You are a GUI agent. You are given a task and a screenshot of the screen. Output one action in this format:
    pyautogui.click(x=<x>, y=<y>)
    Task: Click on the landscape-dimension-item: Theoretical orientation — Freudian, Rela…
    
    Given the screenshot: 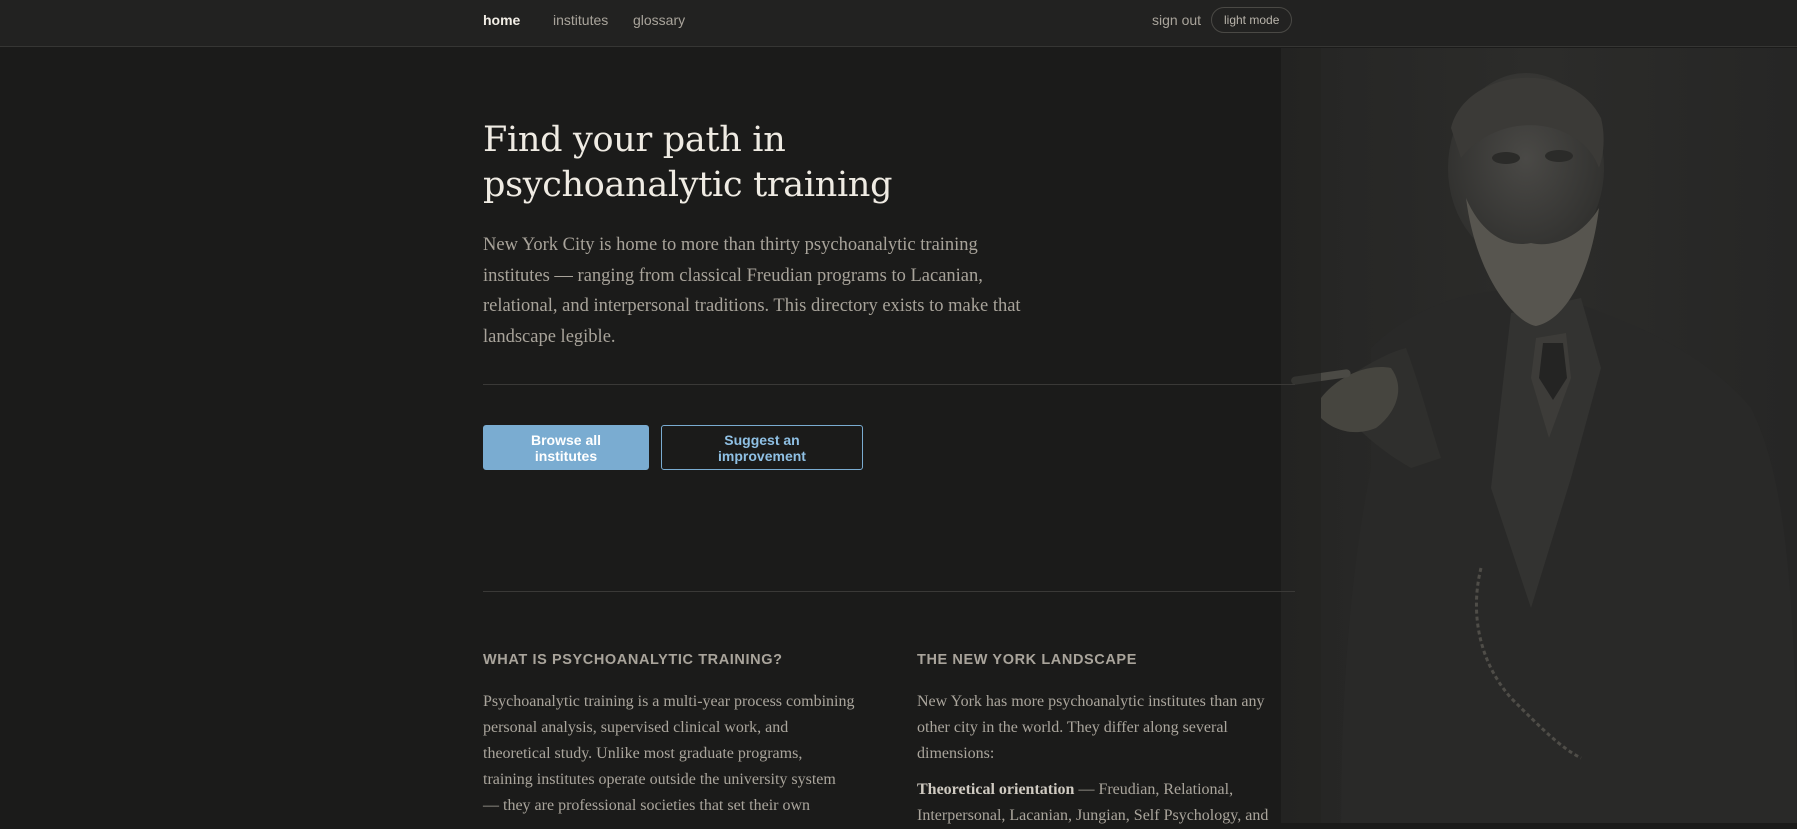 What is the action you would take?
    pyautogui.click(x=1103, y=803)
    